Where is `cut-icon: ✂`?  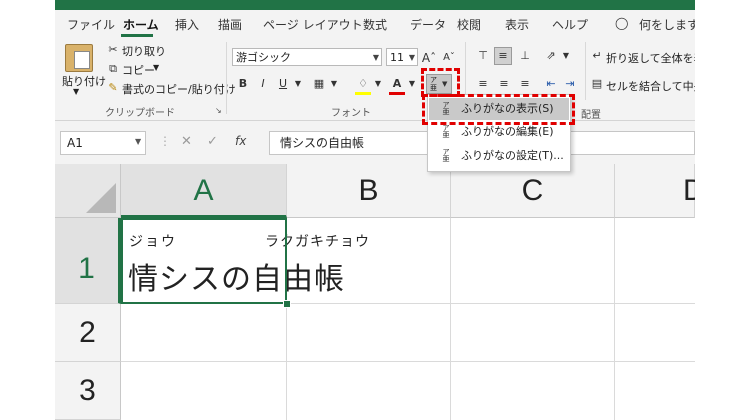
cut-icon: ✂ is located at coordinates (113, 50).